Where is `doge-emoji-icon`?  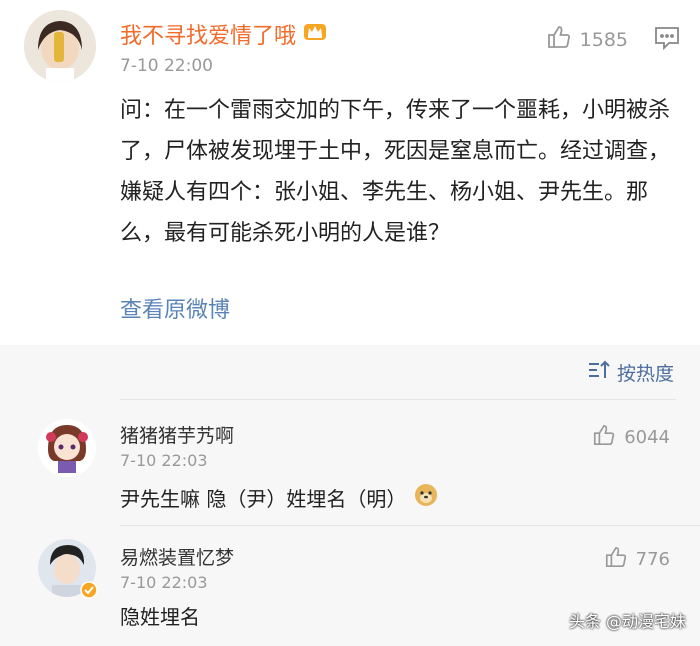 doge-emoji-icon is located at coordinates (426, 497).